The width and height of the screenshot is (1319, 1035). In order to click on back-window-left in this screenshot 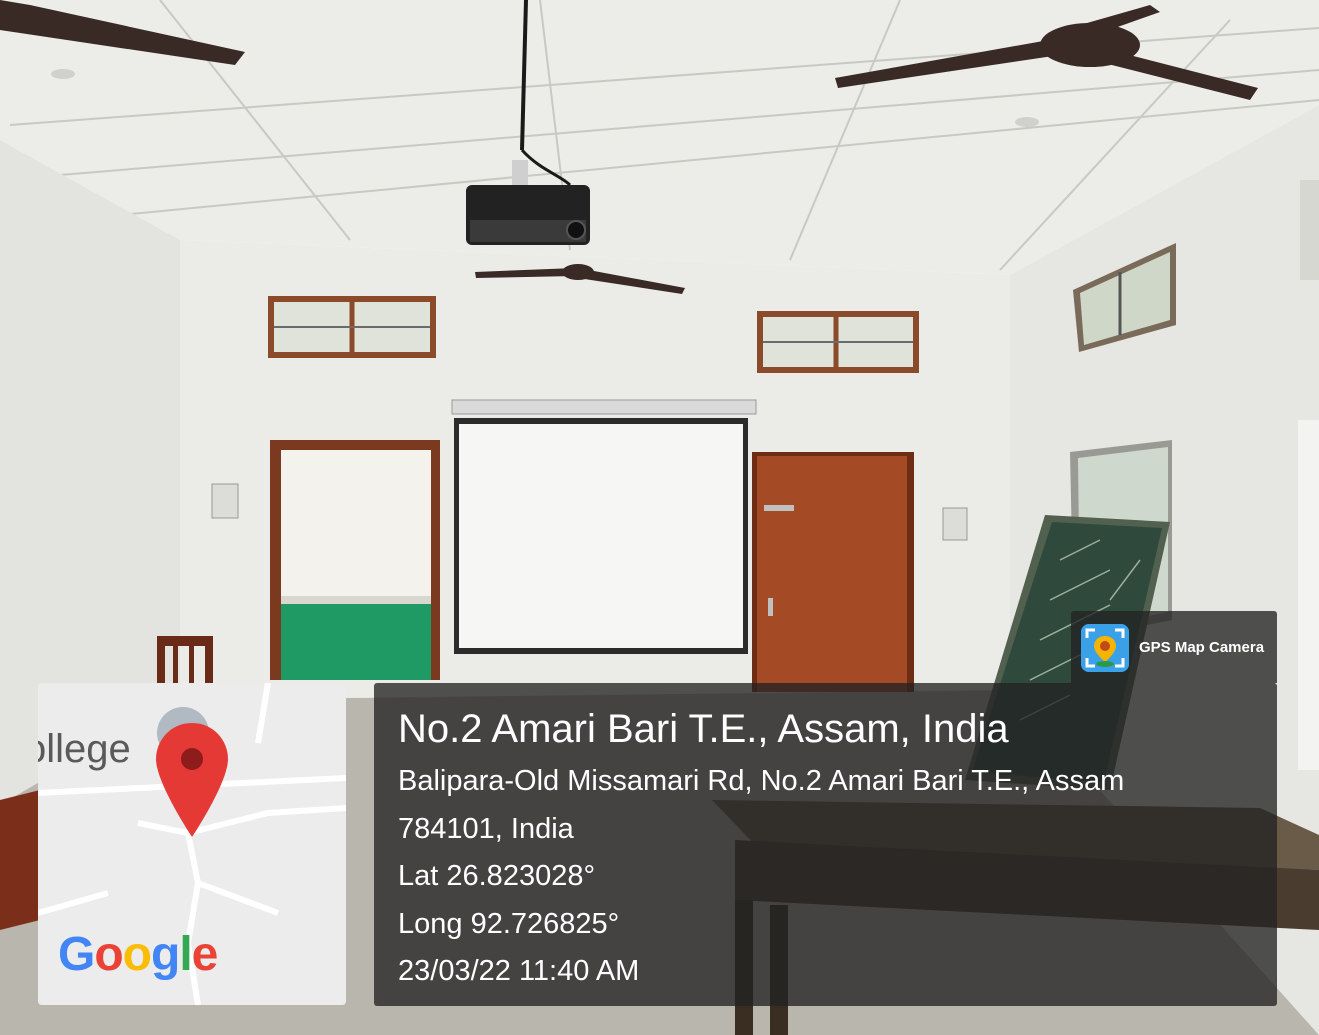, I will do `click(352, 327)`.